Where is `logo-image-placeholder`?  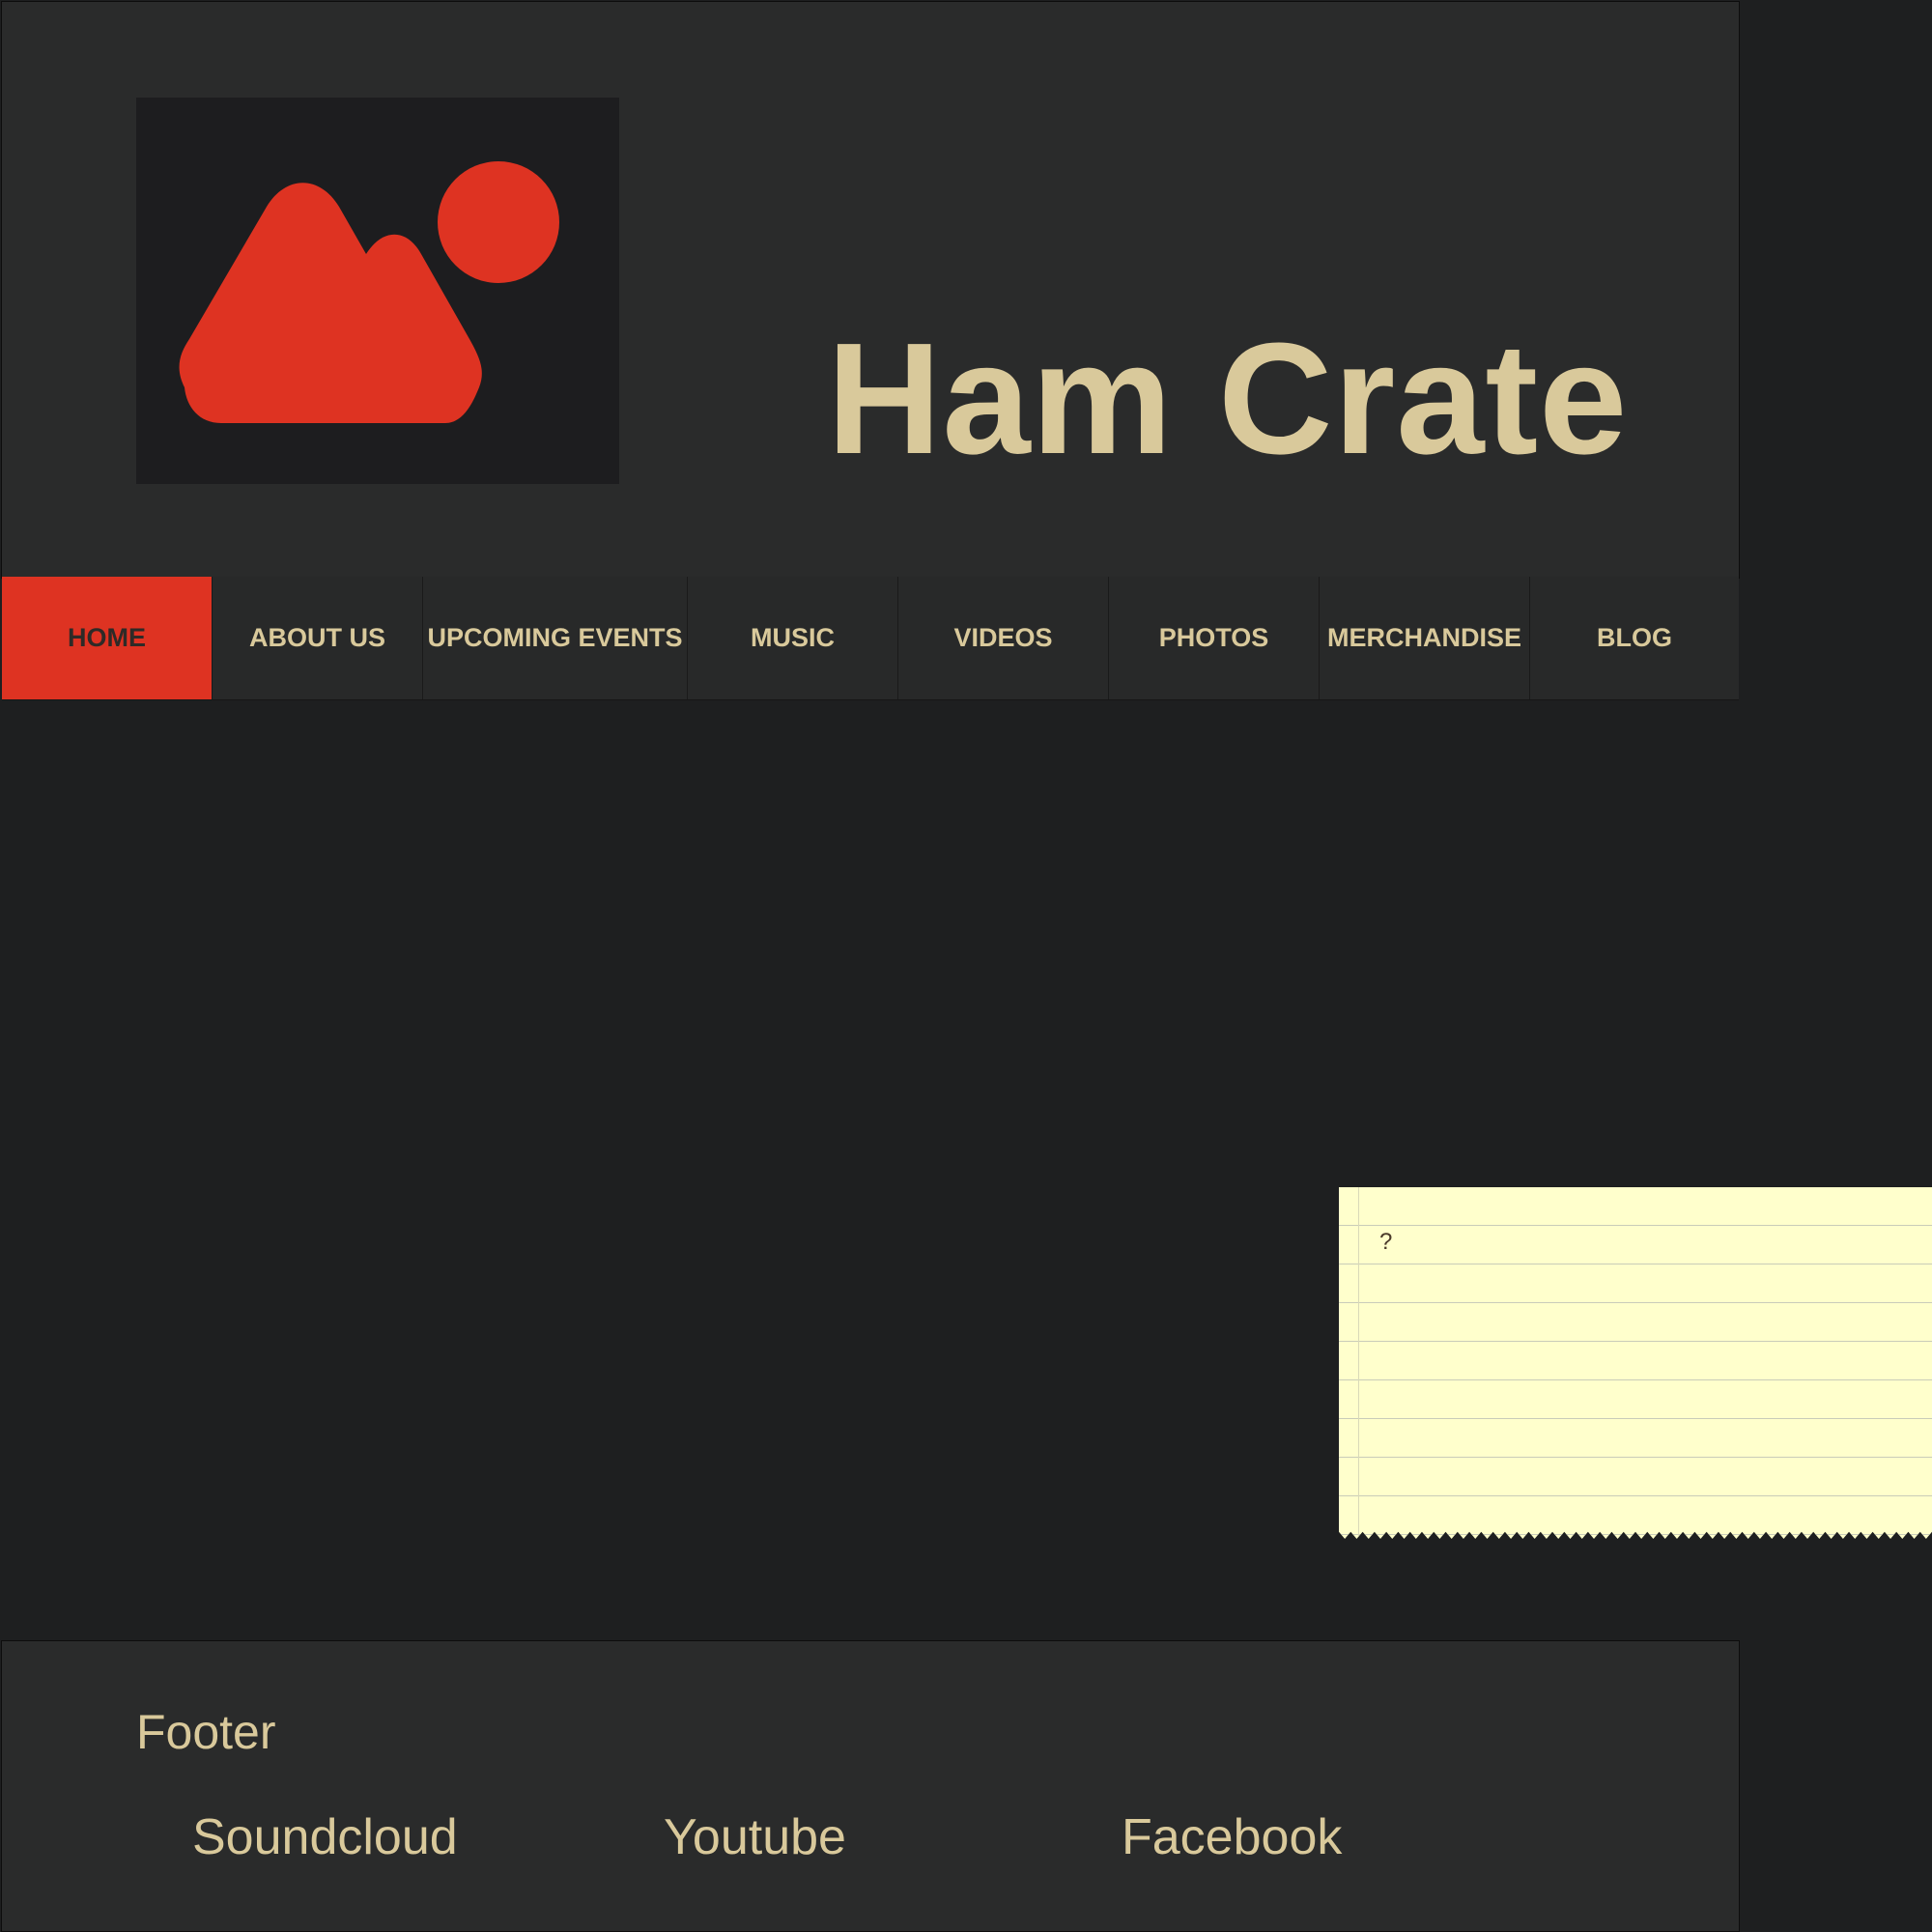
logo-image-placeholder is located at coordinates (377, 291).